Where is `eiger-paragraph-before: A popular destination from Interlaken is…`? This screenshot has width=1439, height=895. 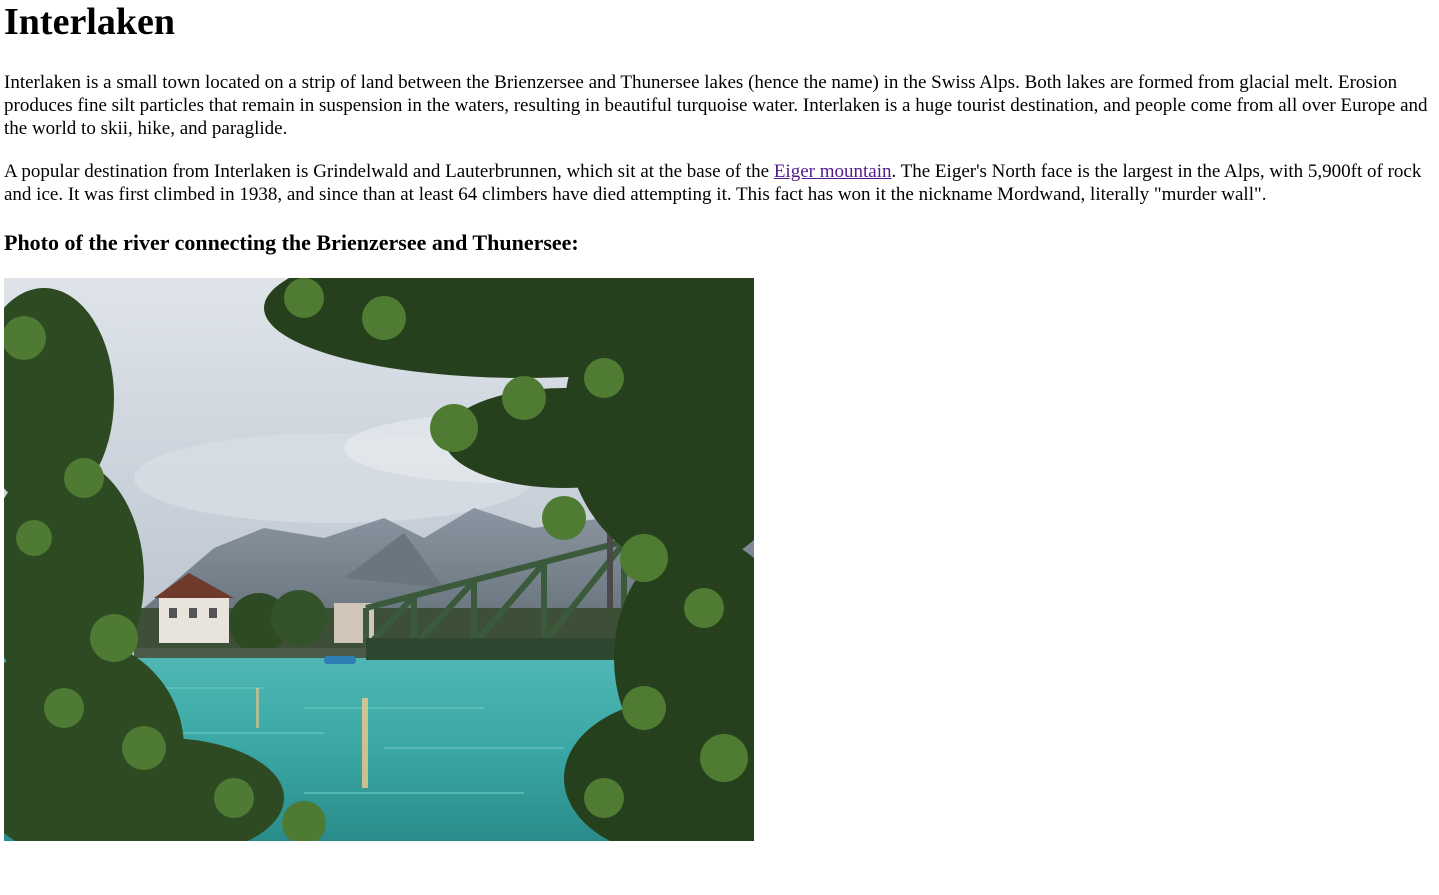
eiger-paragraph-before: A popular destination from Interlaken is… is located at coordinates (389, 171).